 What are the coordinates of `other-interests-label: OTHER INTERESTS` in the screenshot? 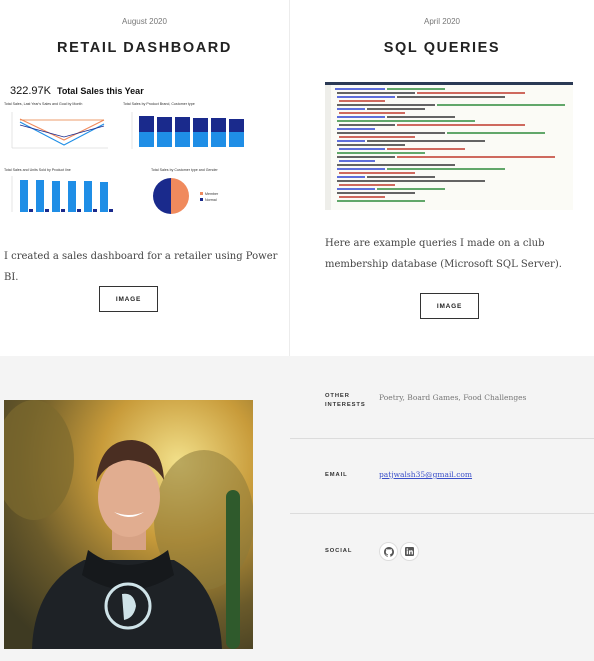 It's located at (345, 400).